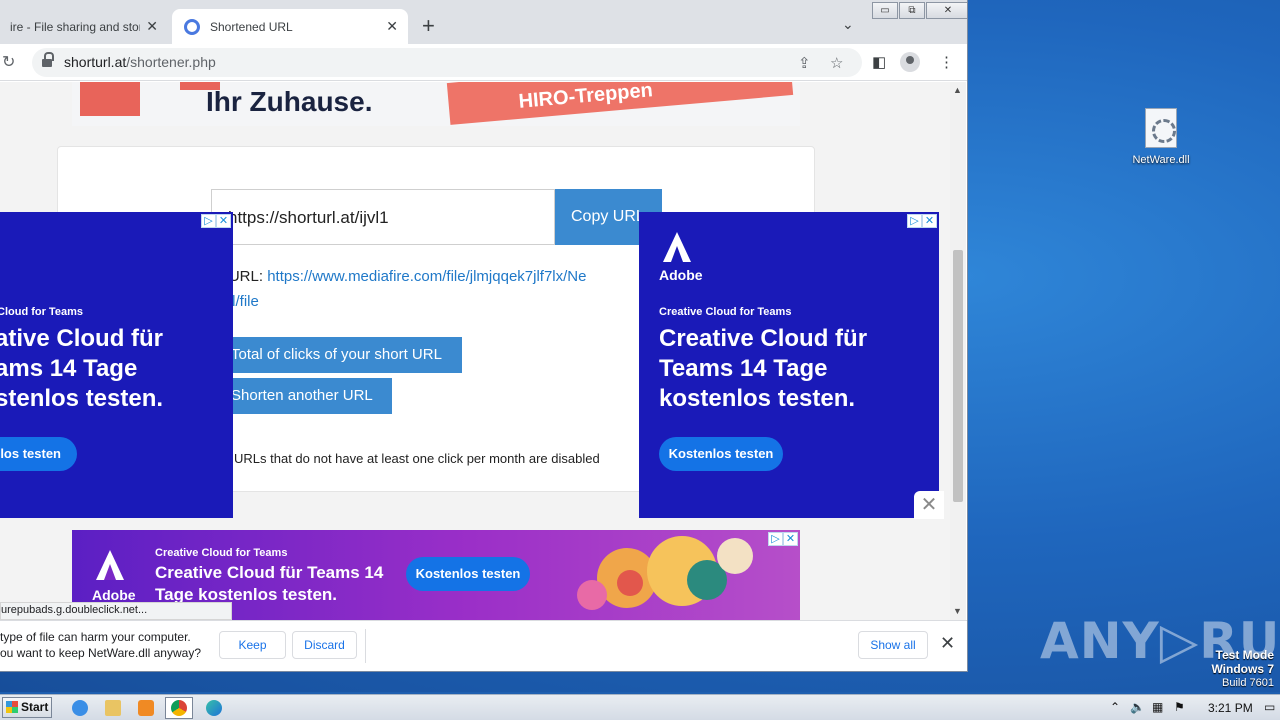 The image size is (1280, 720). I want to click on scroll-up-arrow-icon: ▲, so click(957, 90).